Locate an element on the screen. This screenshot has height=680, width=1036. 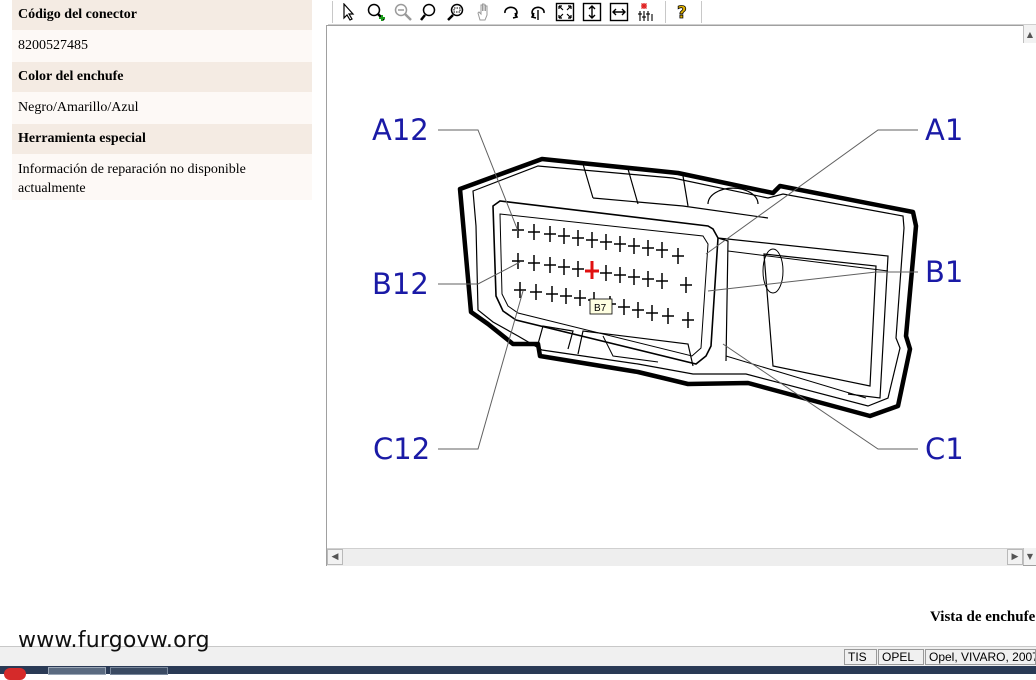
label-b12: B12 is located at coordinates (400, 284).